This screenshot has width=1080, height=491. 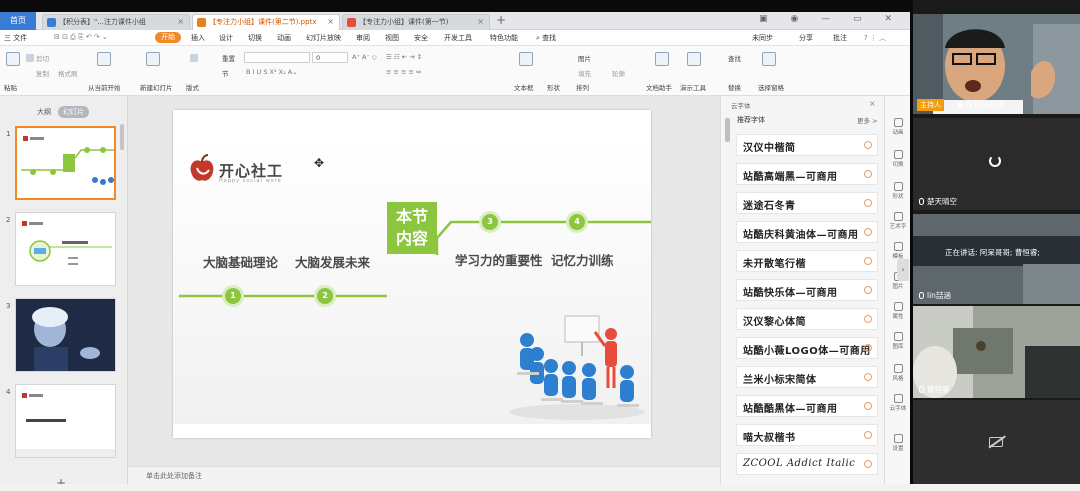 What do you see at coordinates (897, 159) in the screenshot?
I see `side-tool-transition: 切换` at bounding box center [897, 159].